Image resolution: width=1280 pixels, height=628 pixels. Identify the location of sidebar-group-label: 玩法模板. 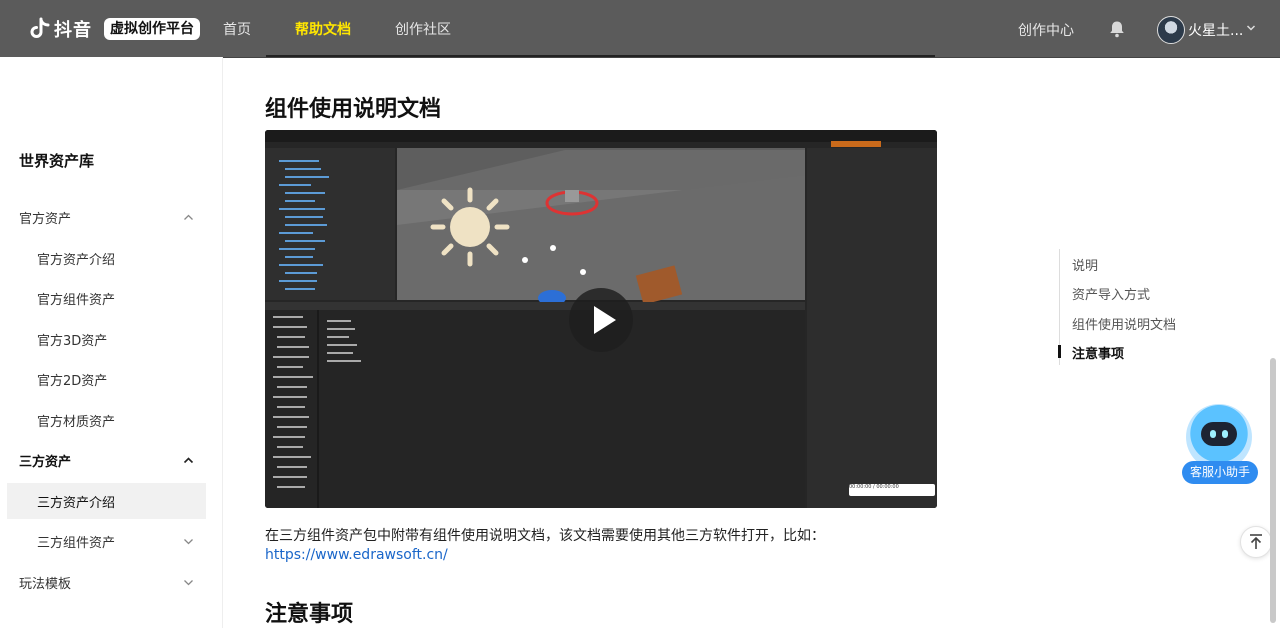
(45, 584).